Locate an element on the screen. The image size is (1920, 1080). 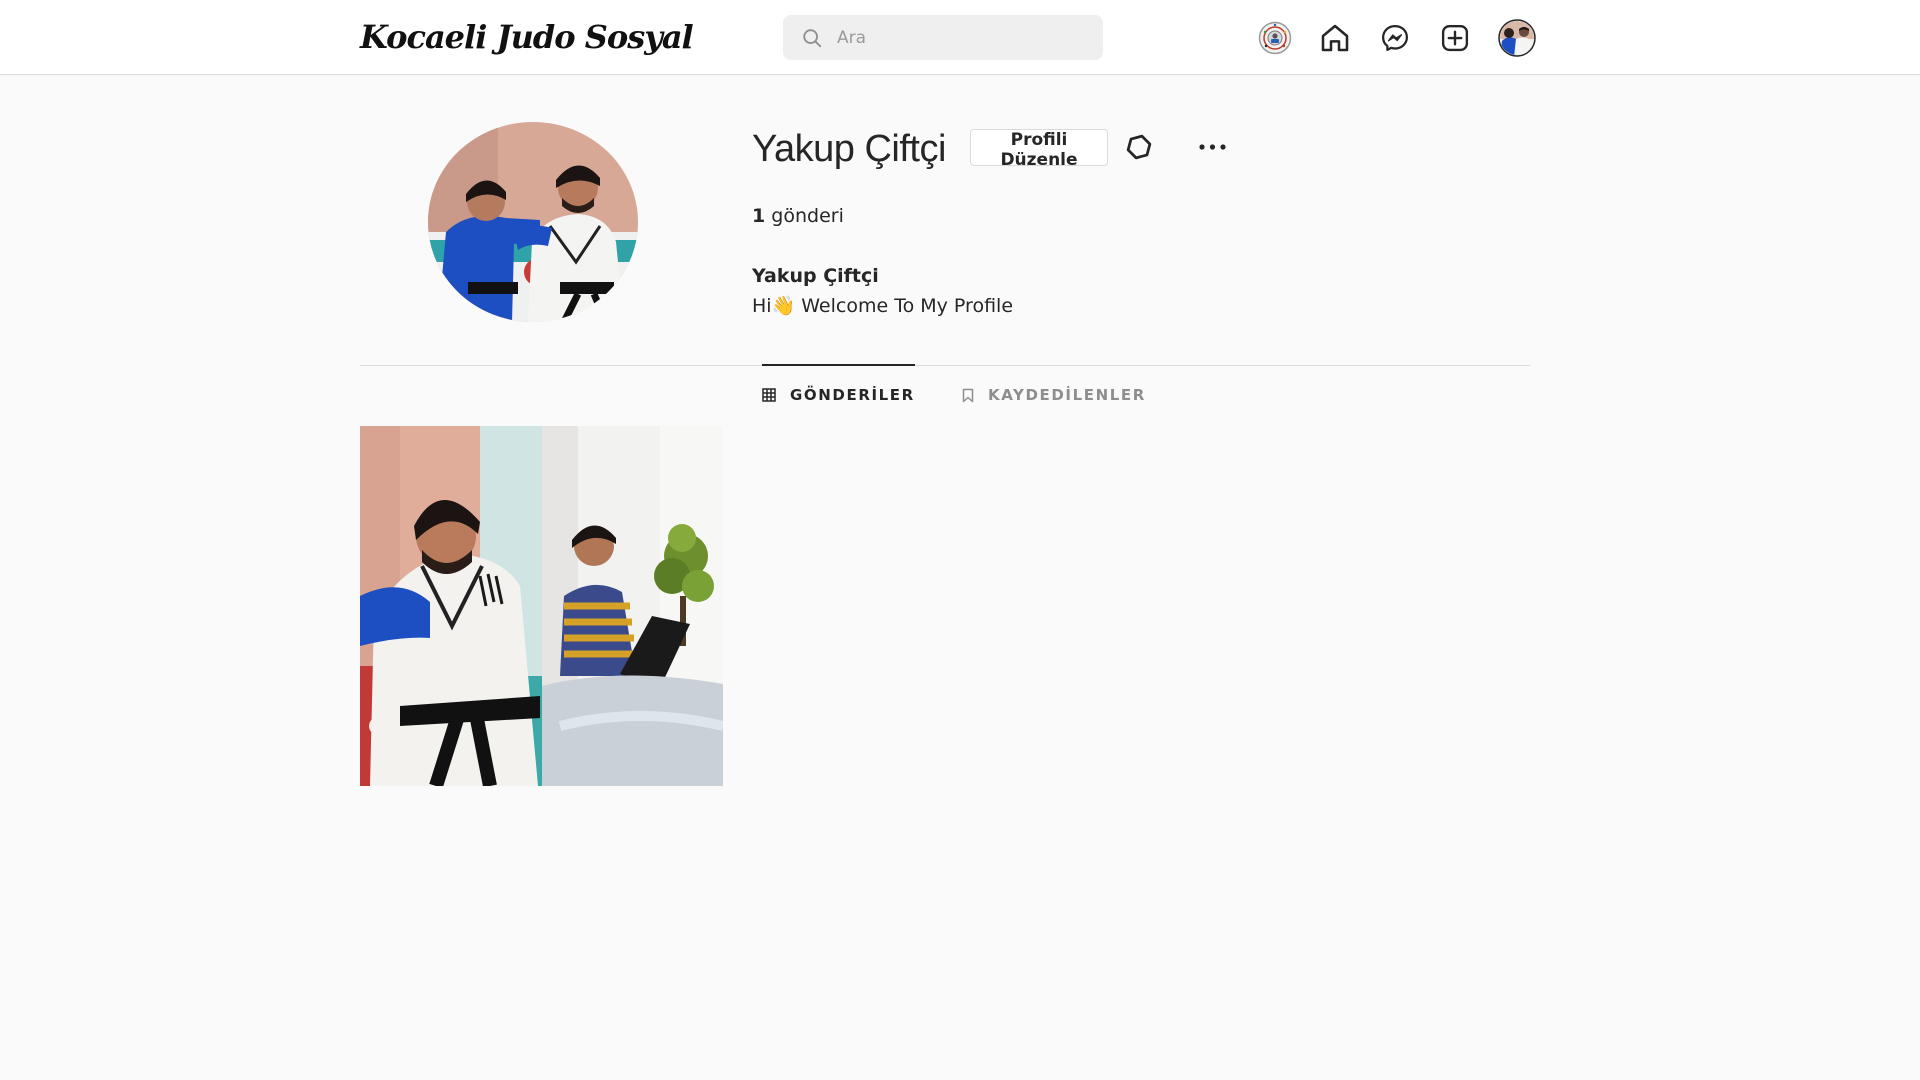
judo-federation-icon is located at coordinates (1275, 38).